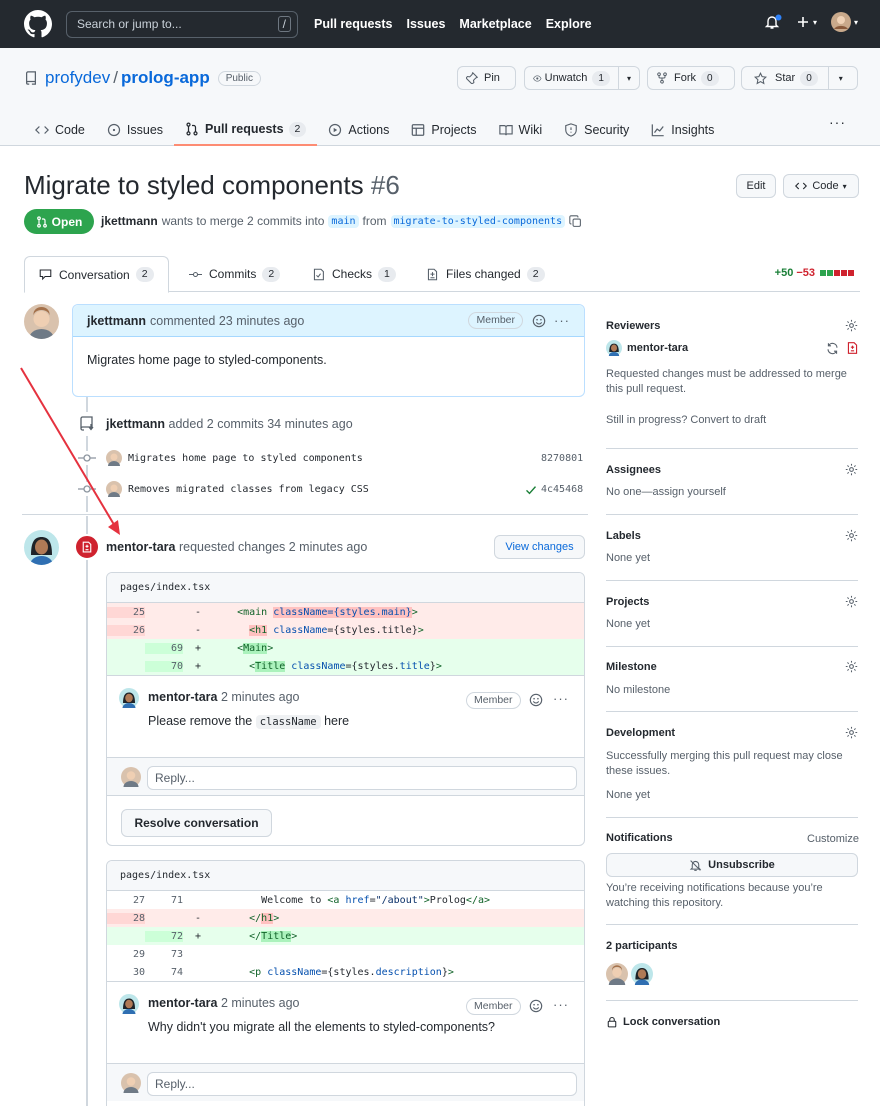 The image size is (880, 1106). Describe the element at coordinates (732, 865) in the screenshot. I see `unsubscribe-button: Unsubscribe` at that location.